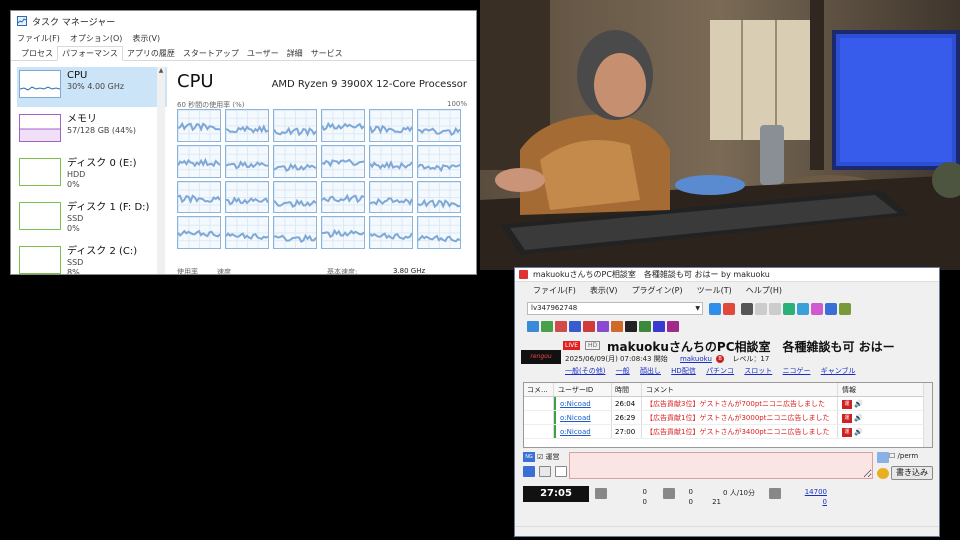  What do you see at coordinates (583, 389) in the screenshot?
I see `column-header-user-id: ユーザーID` at bounding box center [583, 389].